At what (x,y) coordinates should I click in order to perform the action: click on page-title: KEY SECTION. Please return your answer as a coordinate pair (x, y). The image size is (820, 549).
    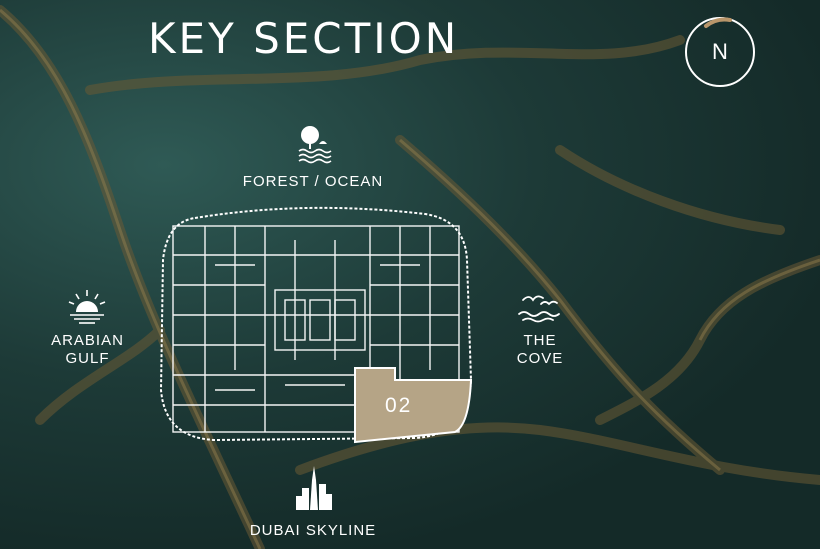
    Looking at the image, I should click on (304, 38).